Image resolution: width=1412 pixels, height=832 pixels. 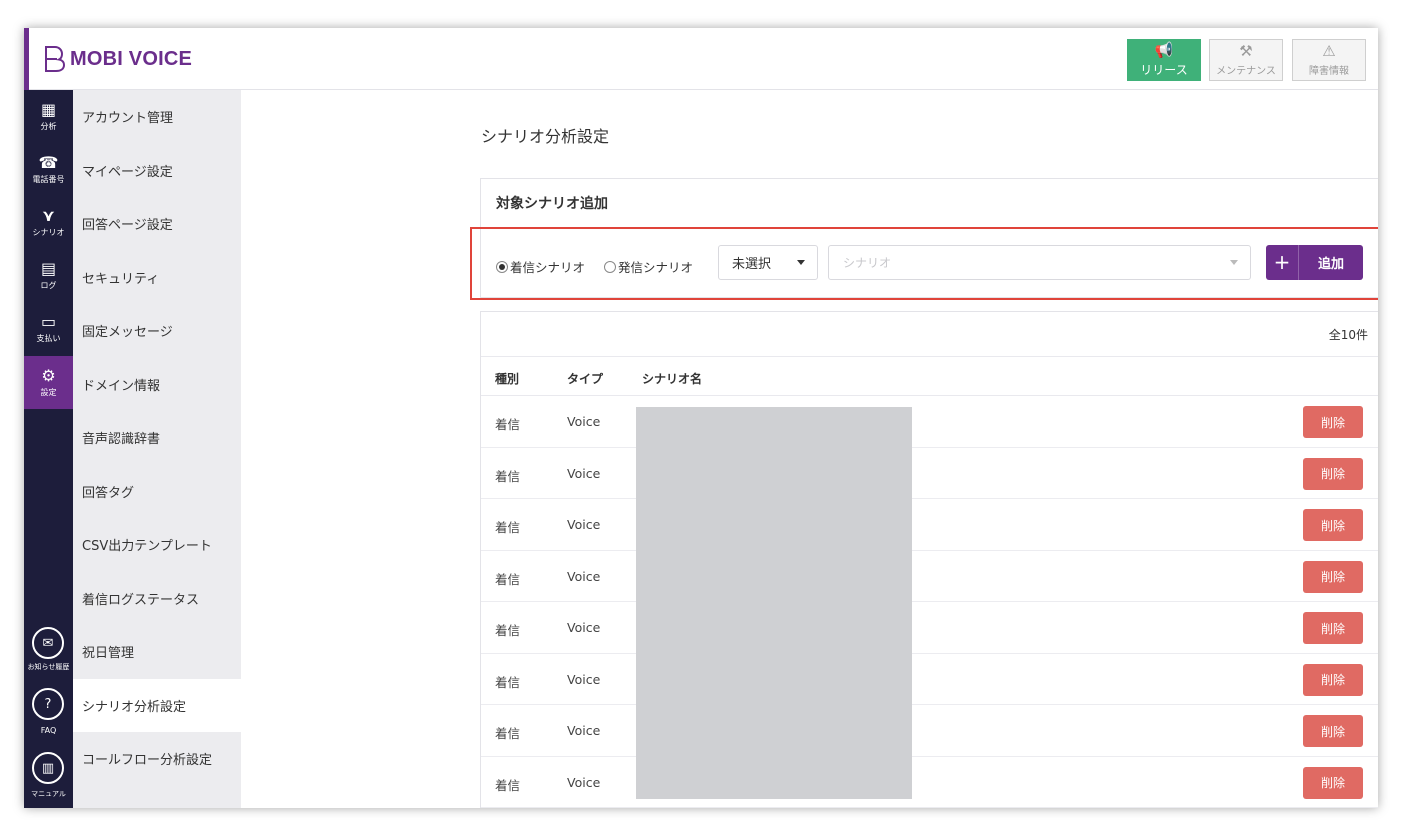 What do you see at coordinates (48, 704) in the screenshot?
I see `help-icon: ?` at bounding box center [48, 704].